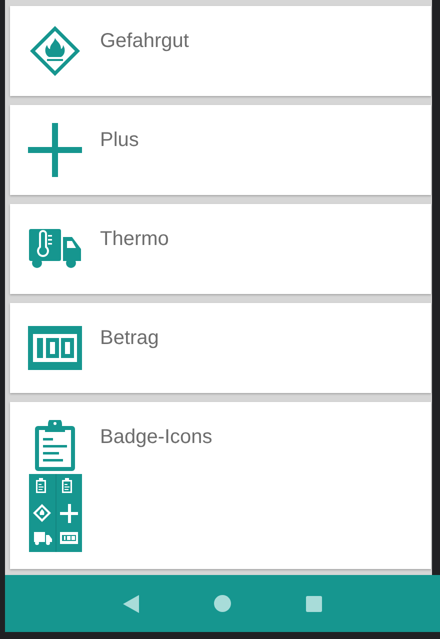 Image resolution: width=440 pixels, height=639 pixels. Describe the element at coordinates (314, 604) in the screenshot. I see `recents-icon` at that location.